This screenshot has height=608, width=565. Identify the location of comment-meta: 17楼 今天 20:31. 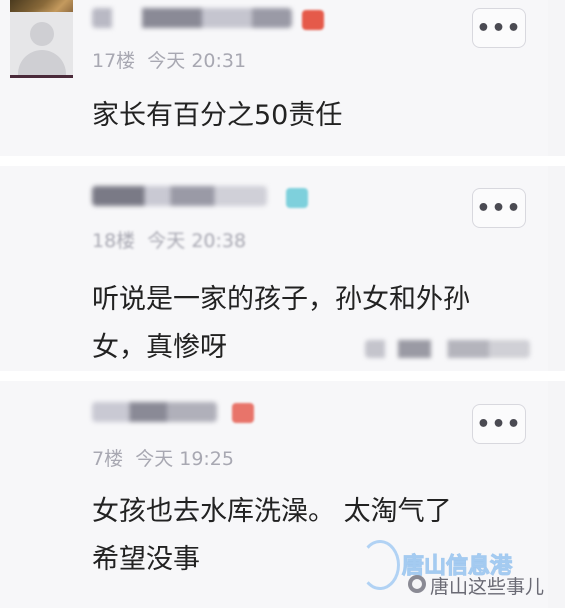
(169, 59).